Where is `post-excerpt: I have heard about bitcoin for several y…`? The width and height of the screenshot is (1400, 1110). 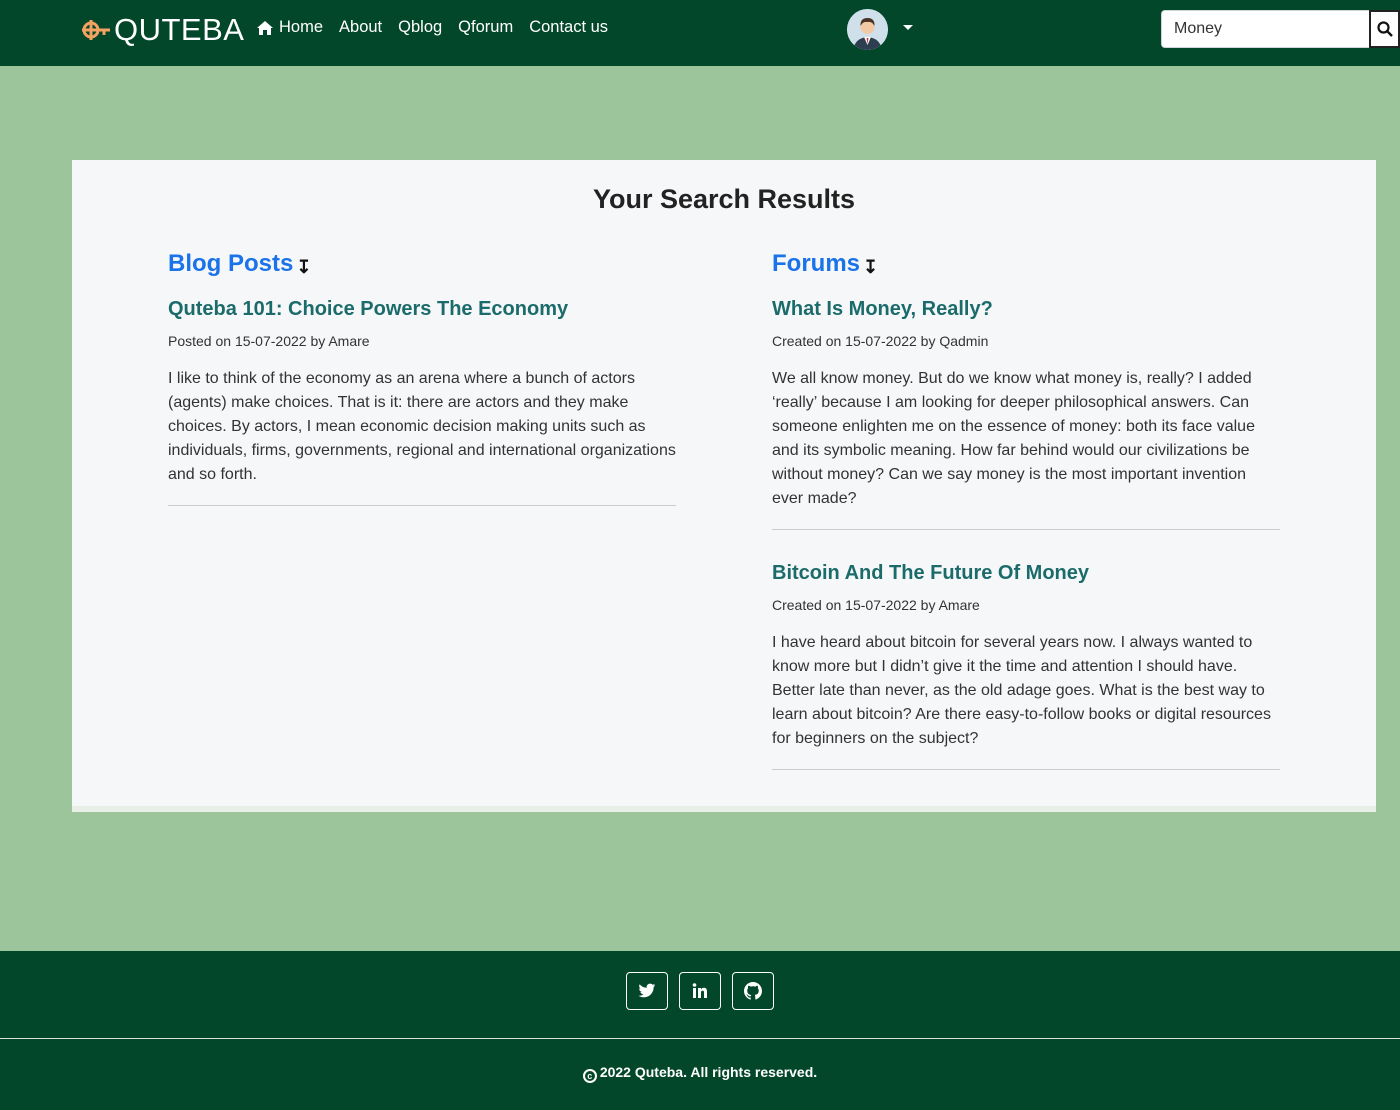
post-excerpt: I have heard about bitcoin for several y… is located at coordinates (1021, 690).